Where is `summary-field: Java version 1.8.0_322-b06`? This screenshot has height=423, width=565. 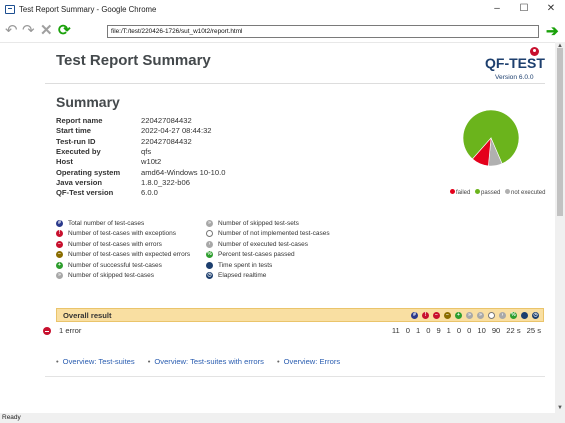
summary-field: Java version 1.8.0_322-b06 is located at coordinates (123, 182).